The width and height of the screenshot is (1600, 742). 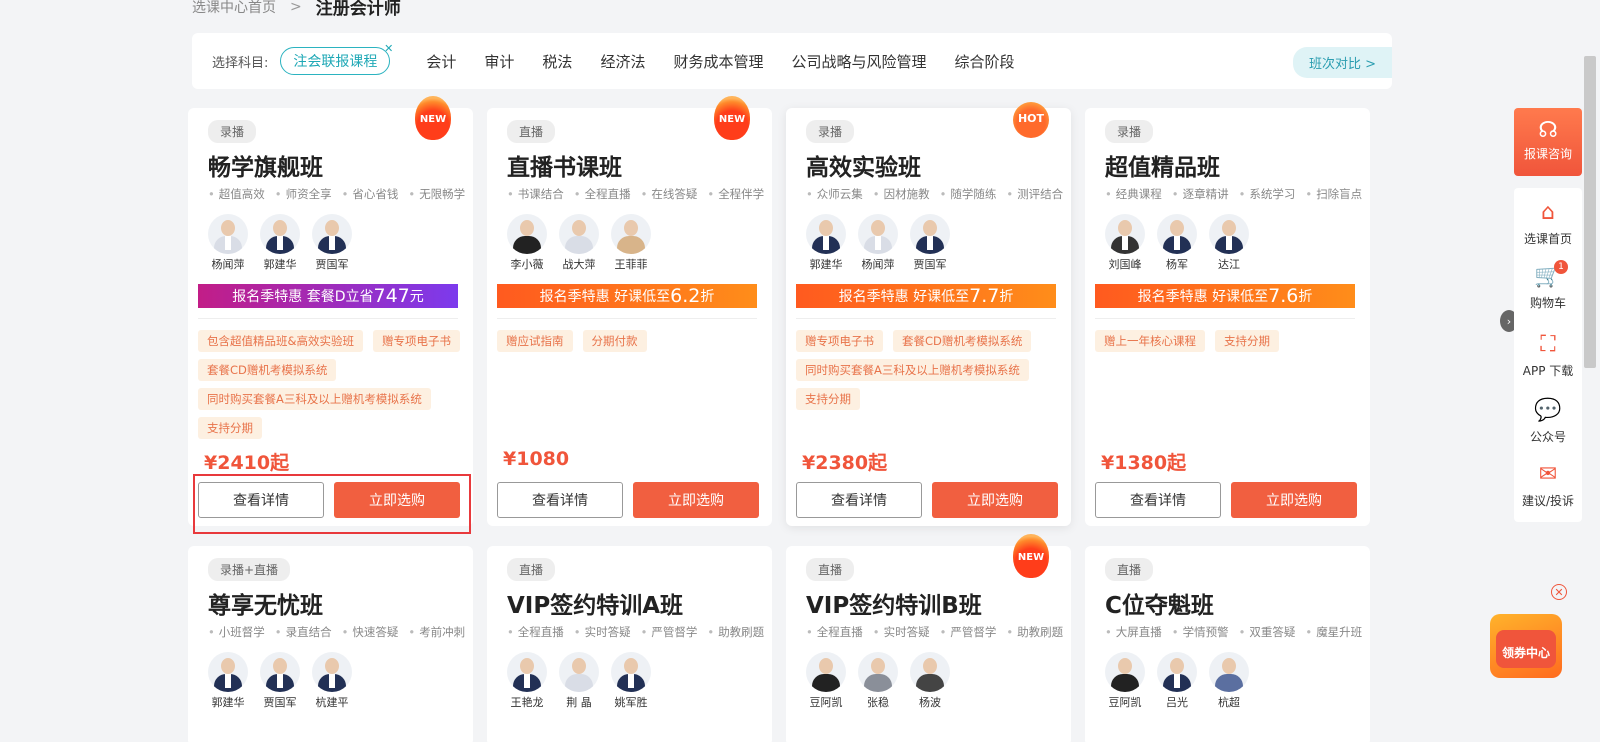 What do you see at coordinates (1267, 194) in the screenshot?
I see `feature-item: 系统学习` at bounding box center [1267, 194].